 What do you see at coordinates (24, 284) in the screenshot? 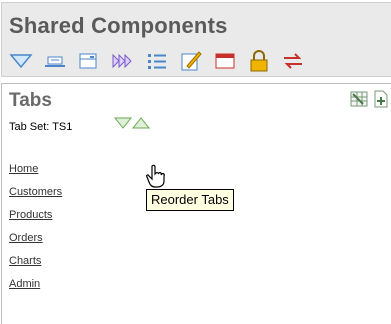
I see `tab-link-admin: Admin` at bounding box center [24, 284].